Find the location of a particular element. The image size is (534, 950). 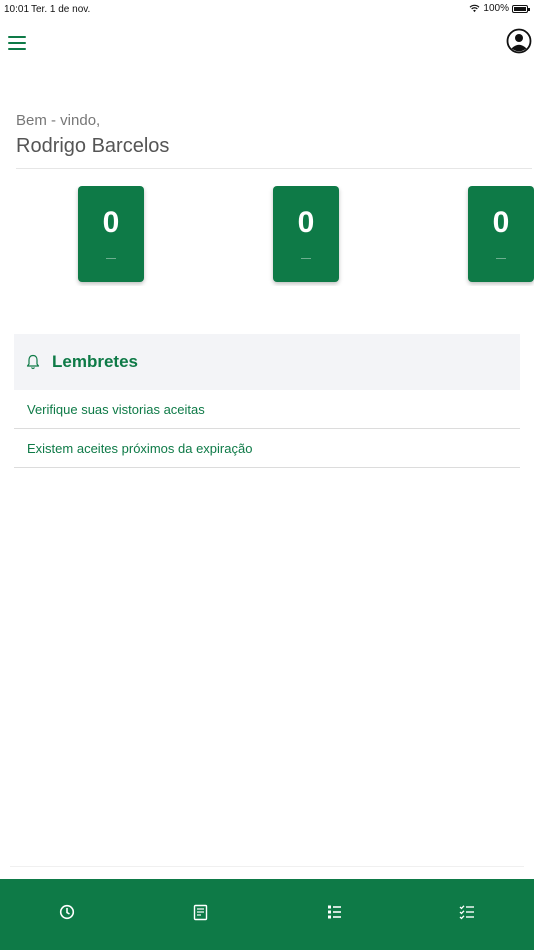

reminders-header: Lembretes is located at coordinates (267, 362).